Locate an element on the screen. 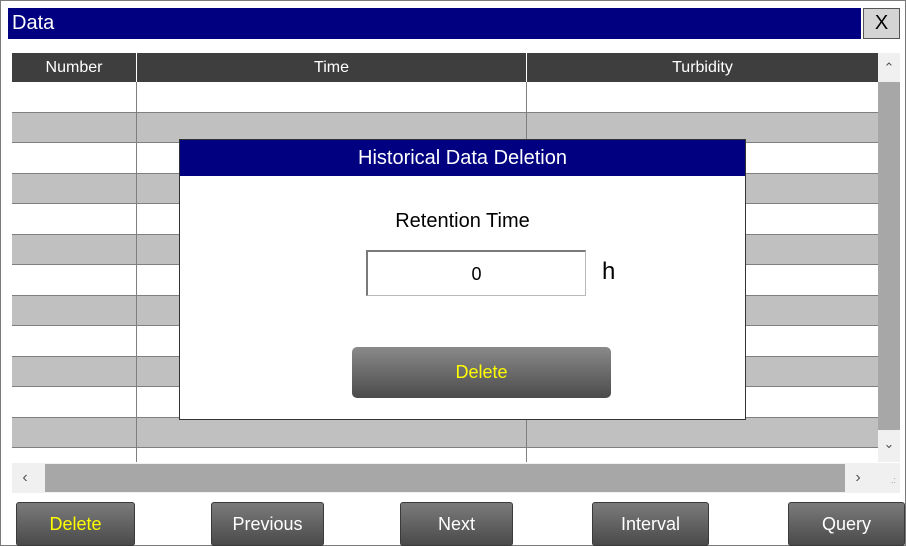 The image size is (906, 546). scroll-right-icon: › is located at coordinates (858, 478).